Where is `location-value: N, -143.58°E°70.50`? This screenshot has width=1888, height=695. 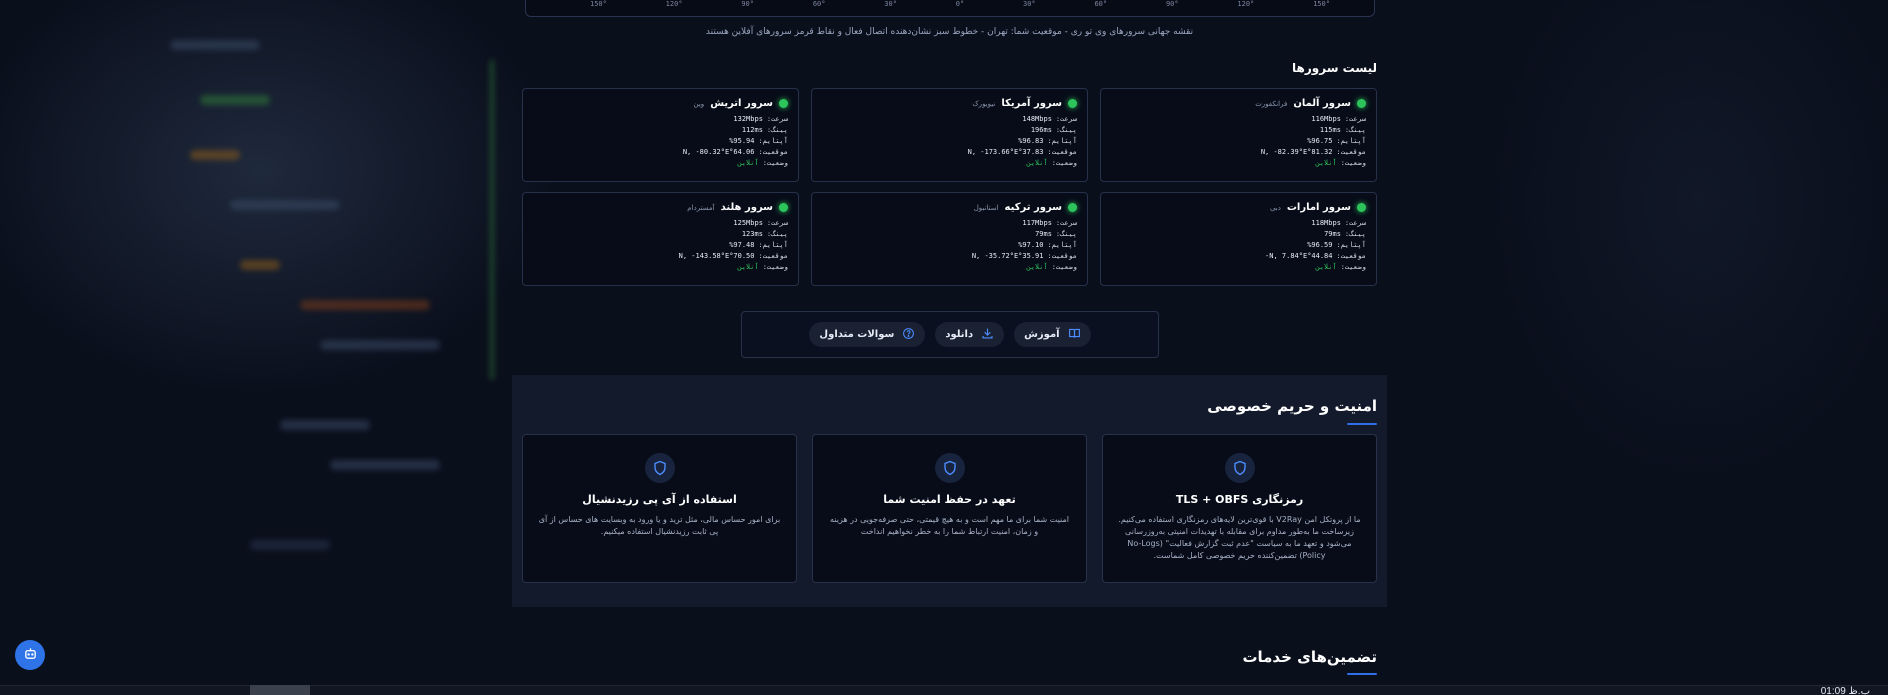
location-value: N, -143.58°E°70.50 is located at coordinates (716, 256).